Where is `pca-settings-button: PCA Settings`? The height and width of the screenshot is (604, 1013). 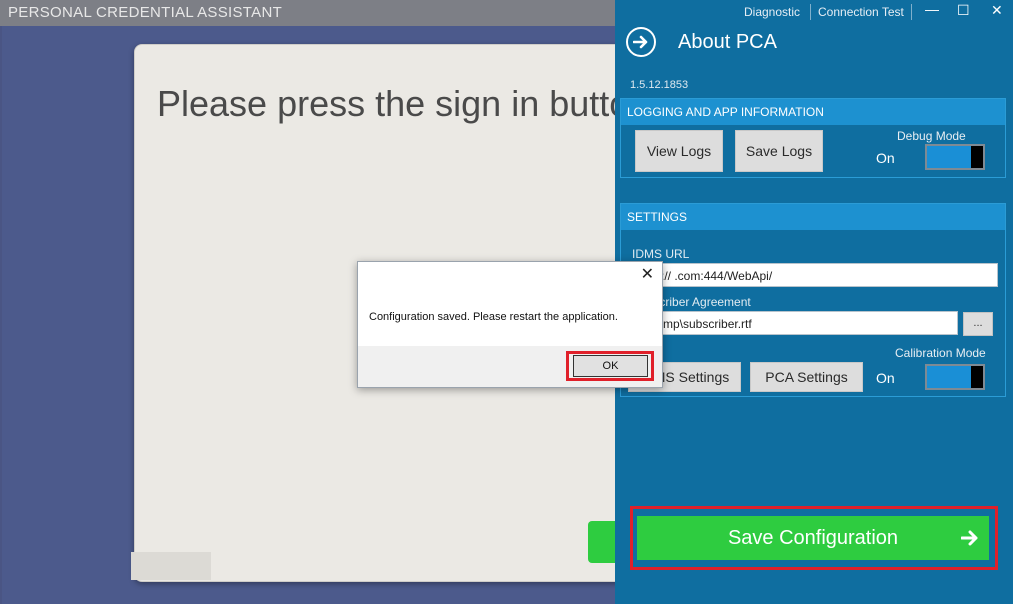
pca-settings-button: PCA Settings is located at coordinates (806, 377).